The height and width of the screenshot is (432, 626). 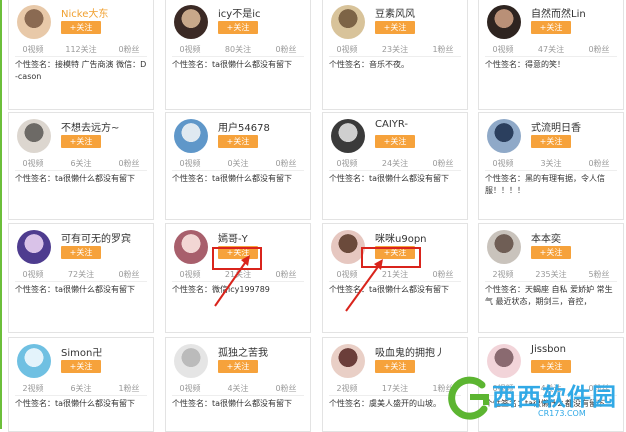 I want to click on user-name: 本本奕, so click(x=546, y=237).